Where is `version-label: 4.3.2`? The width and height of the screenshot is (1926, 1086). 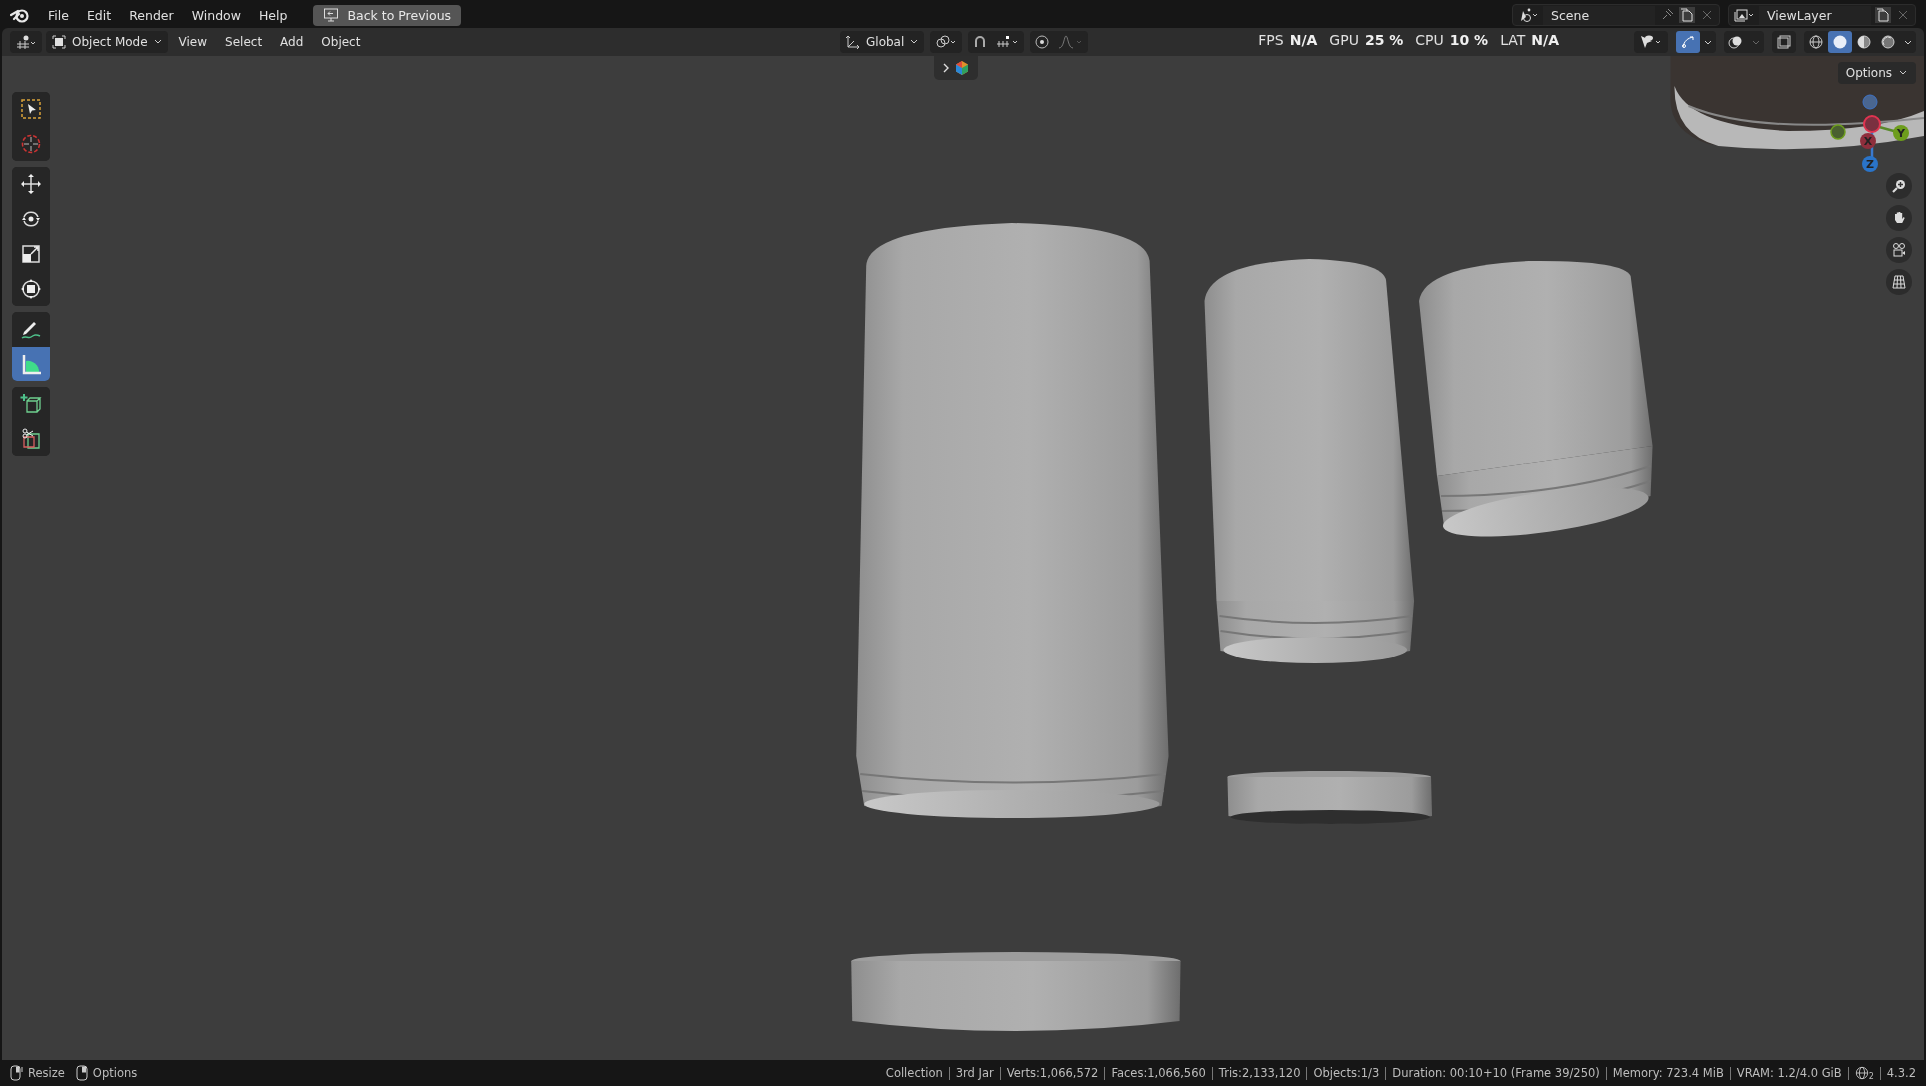 version-label: 4.3.2 is located at coordinates (1901, 1073).